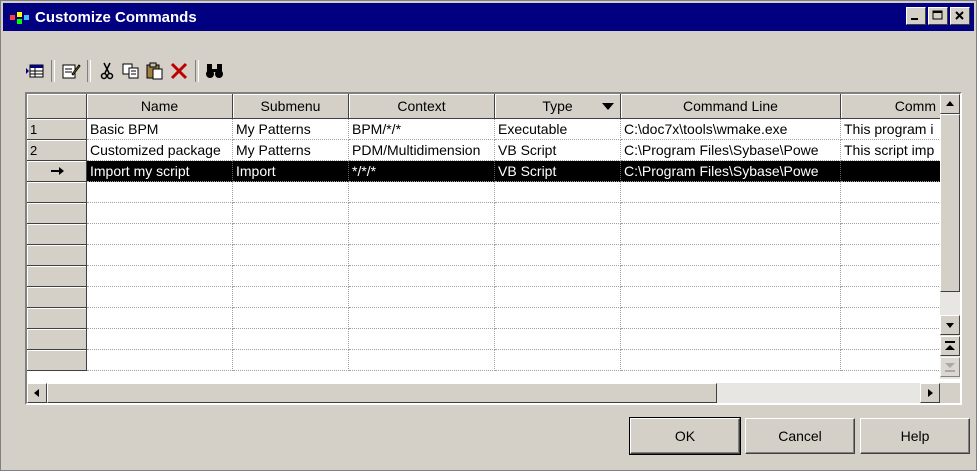 The image size is (977, 471). I want to click on column-header-type: Type, so click(558, 106).